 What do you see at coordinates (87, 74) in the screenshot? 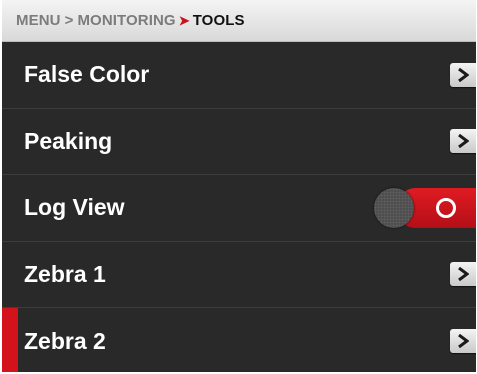
I see `menu-item-label: False Color` at bounding box center [87, 74].